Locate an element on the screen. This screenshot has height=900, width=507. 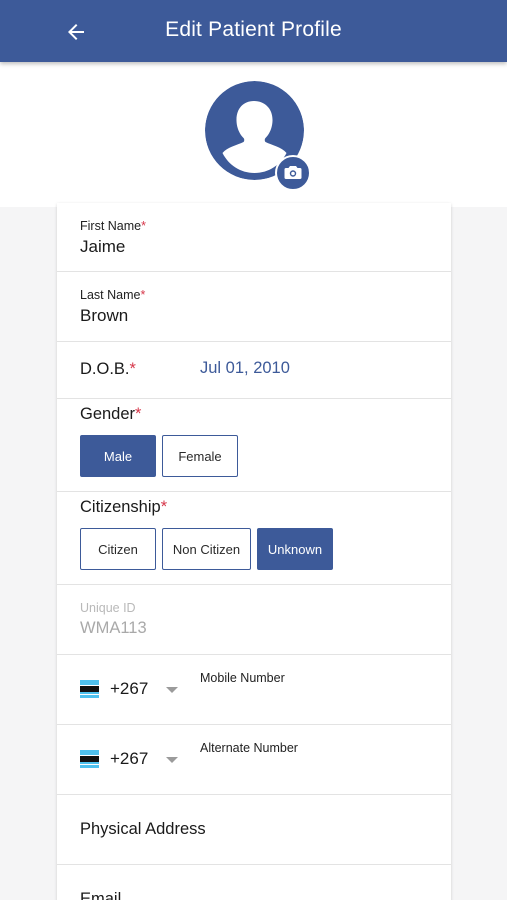
alternate-country-code: +267 is located at coordinates (129, 759).